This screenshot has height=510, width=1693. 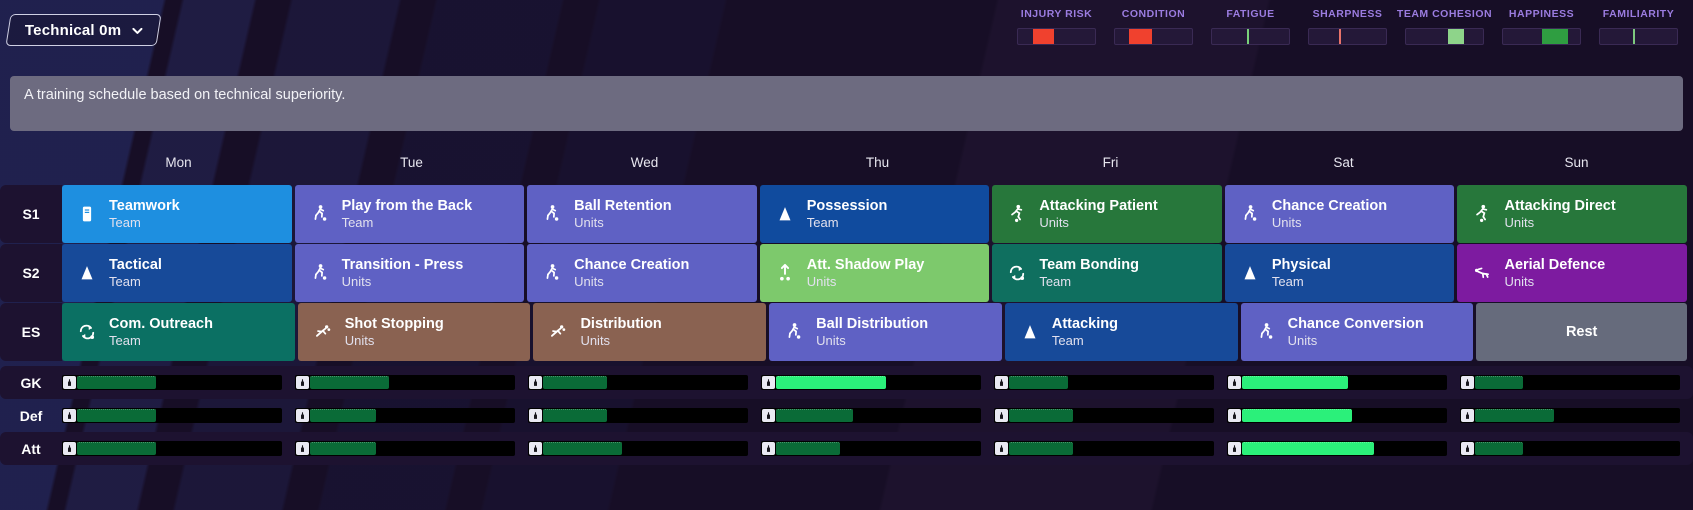 I want to click on training-session-cell: Attacking Direct Units, so click(x=1572, y=214).